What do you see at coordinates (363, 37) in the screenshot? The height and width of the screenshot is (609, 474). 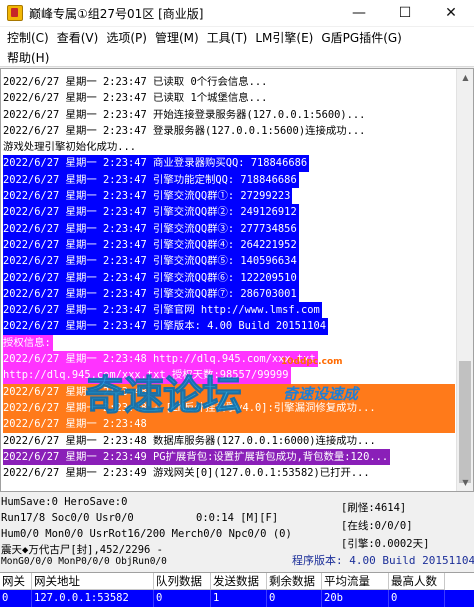 I see `menu-pg-plugin: G盾PG插件(G)` at bounding box center [363, 37].